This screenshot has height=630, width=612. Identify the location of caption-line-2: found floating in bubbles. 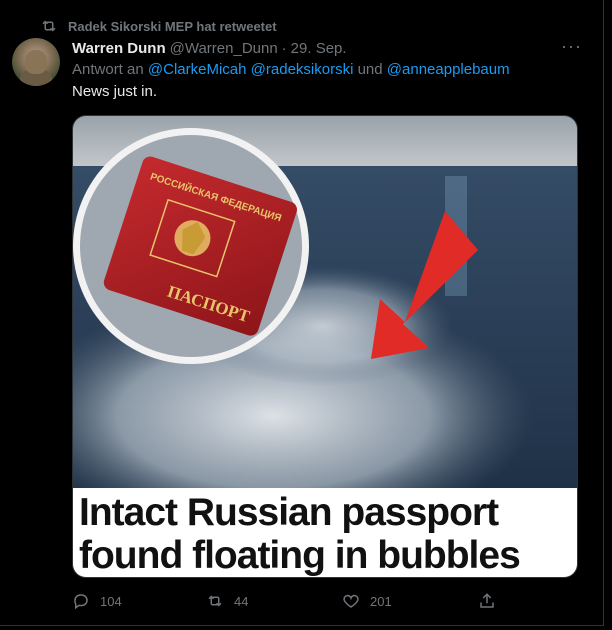
(300, 555).